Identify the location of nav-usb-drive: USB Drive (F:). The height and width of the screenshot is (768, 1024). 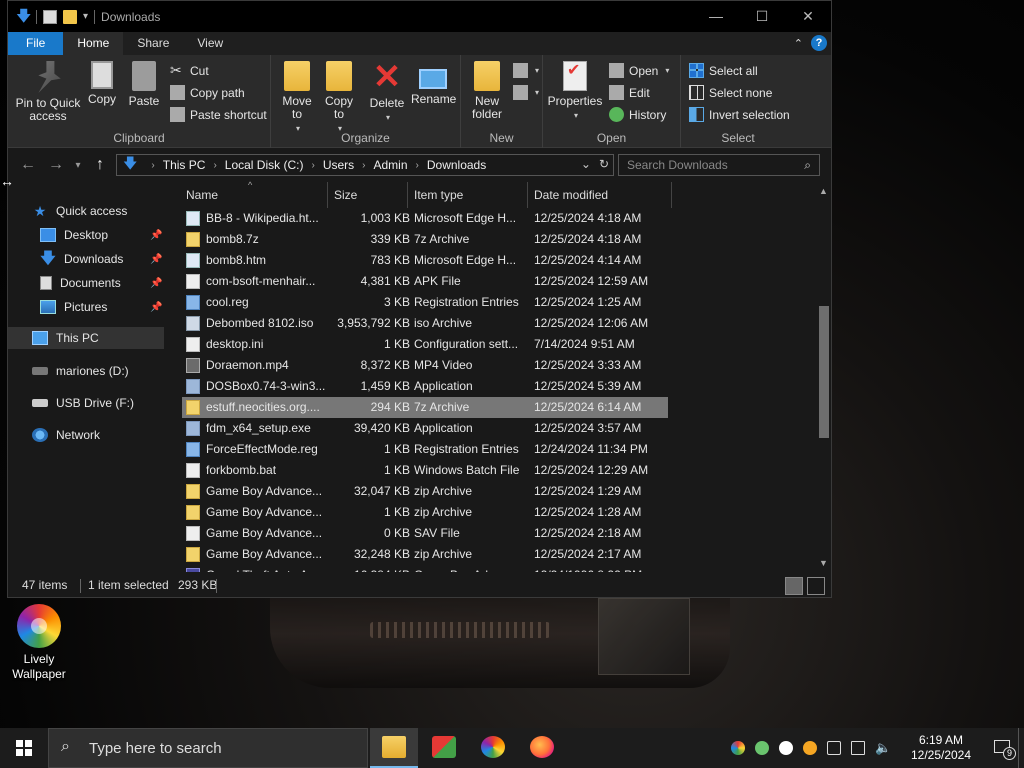
(83, 403).